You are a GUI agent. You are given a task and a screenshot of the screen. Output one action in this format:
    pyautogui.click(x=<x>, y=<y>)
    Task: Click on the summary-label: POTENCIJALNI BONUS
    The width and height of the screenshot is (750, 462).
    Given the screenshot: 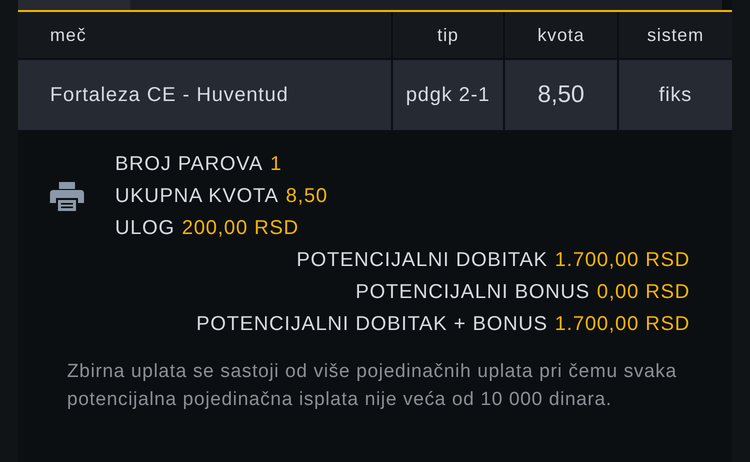 What is the action you would take?
    pyautogui.click(x=472, y=292)
    